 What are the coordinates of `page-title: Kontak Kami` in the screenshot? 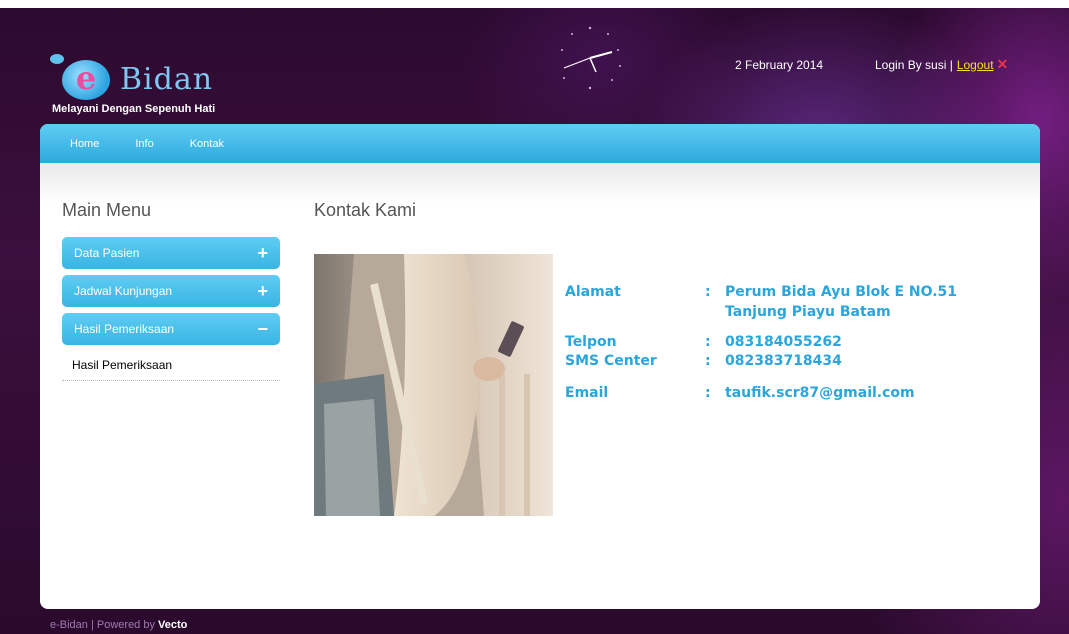 It's located at (365, 210).